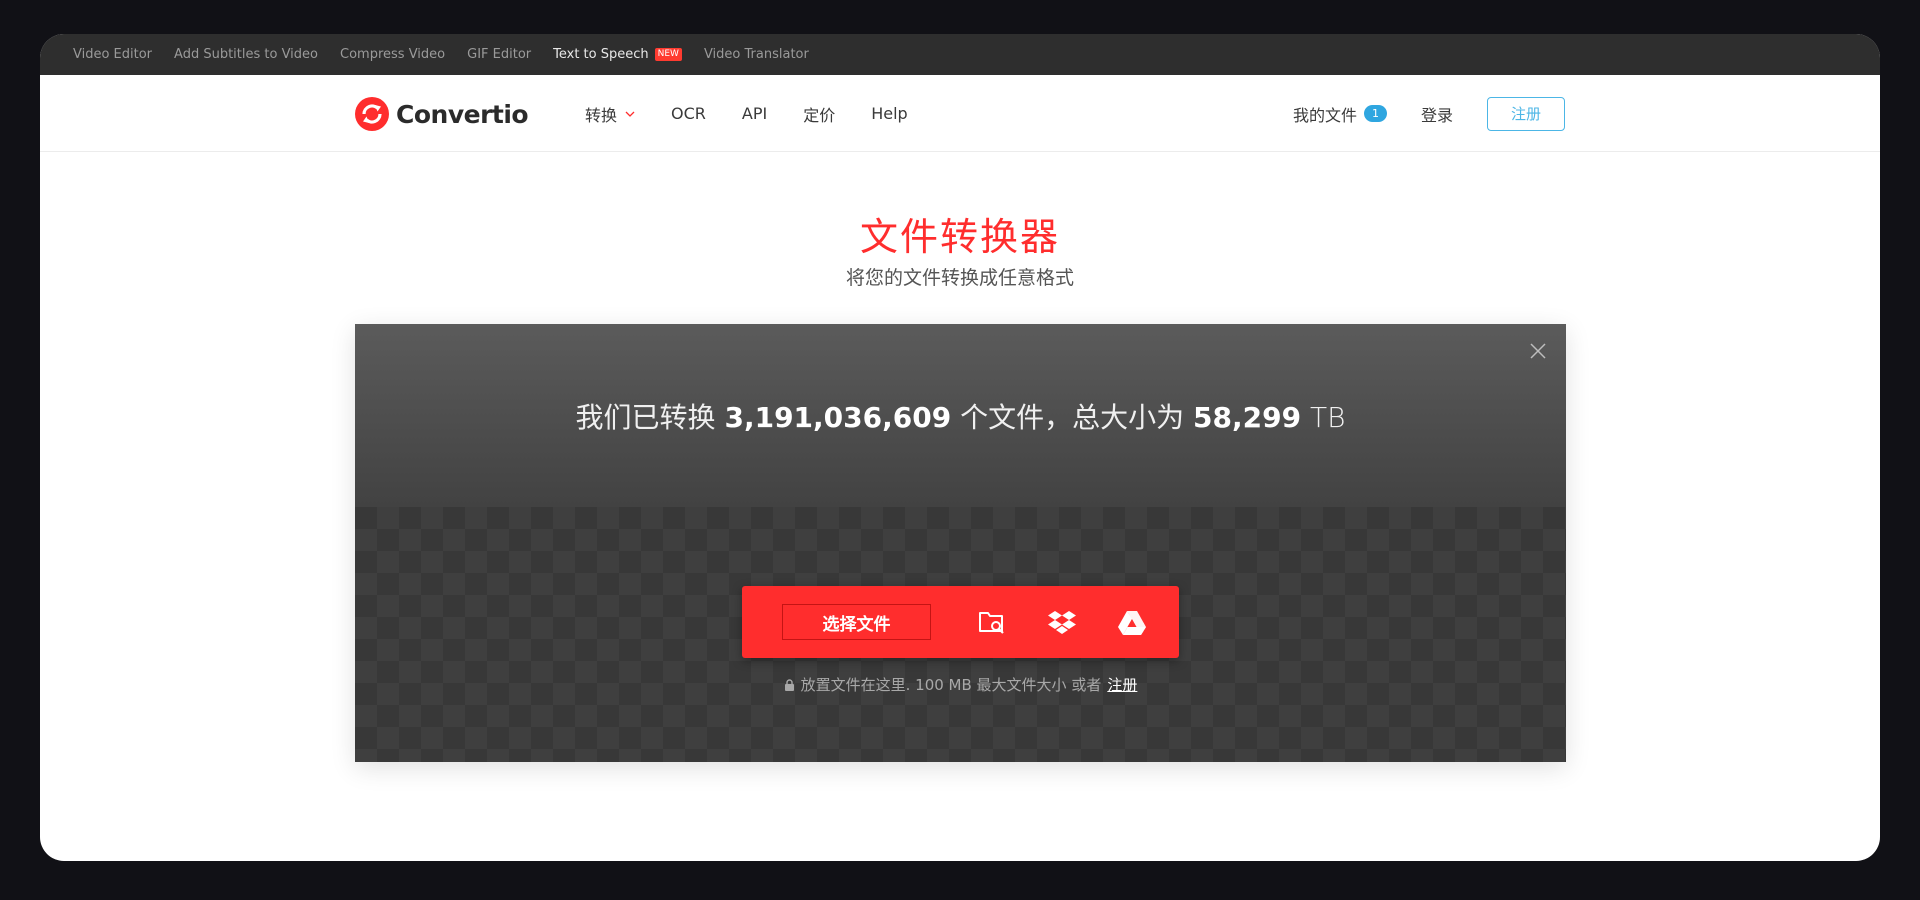 This screenshot has height=900, width=1920. Describe the element at coordinates (392, 54) in the screenshot. I see `link-compress-video: Compress Video` at that location.